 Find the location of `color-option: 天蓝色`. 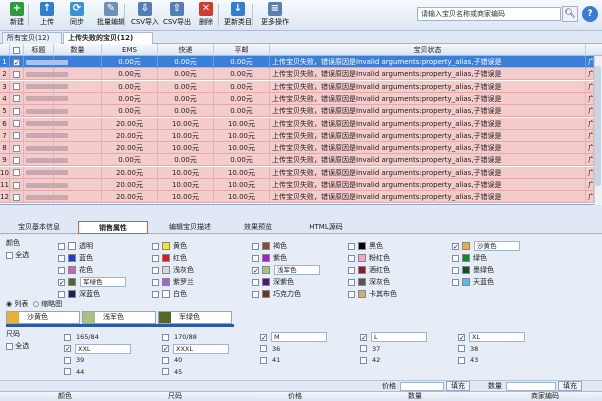

color-option: 天蓝色 is located at coordinates (473, 282).